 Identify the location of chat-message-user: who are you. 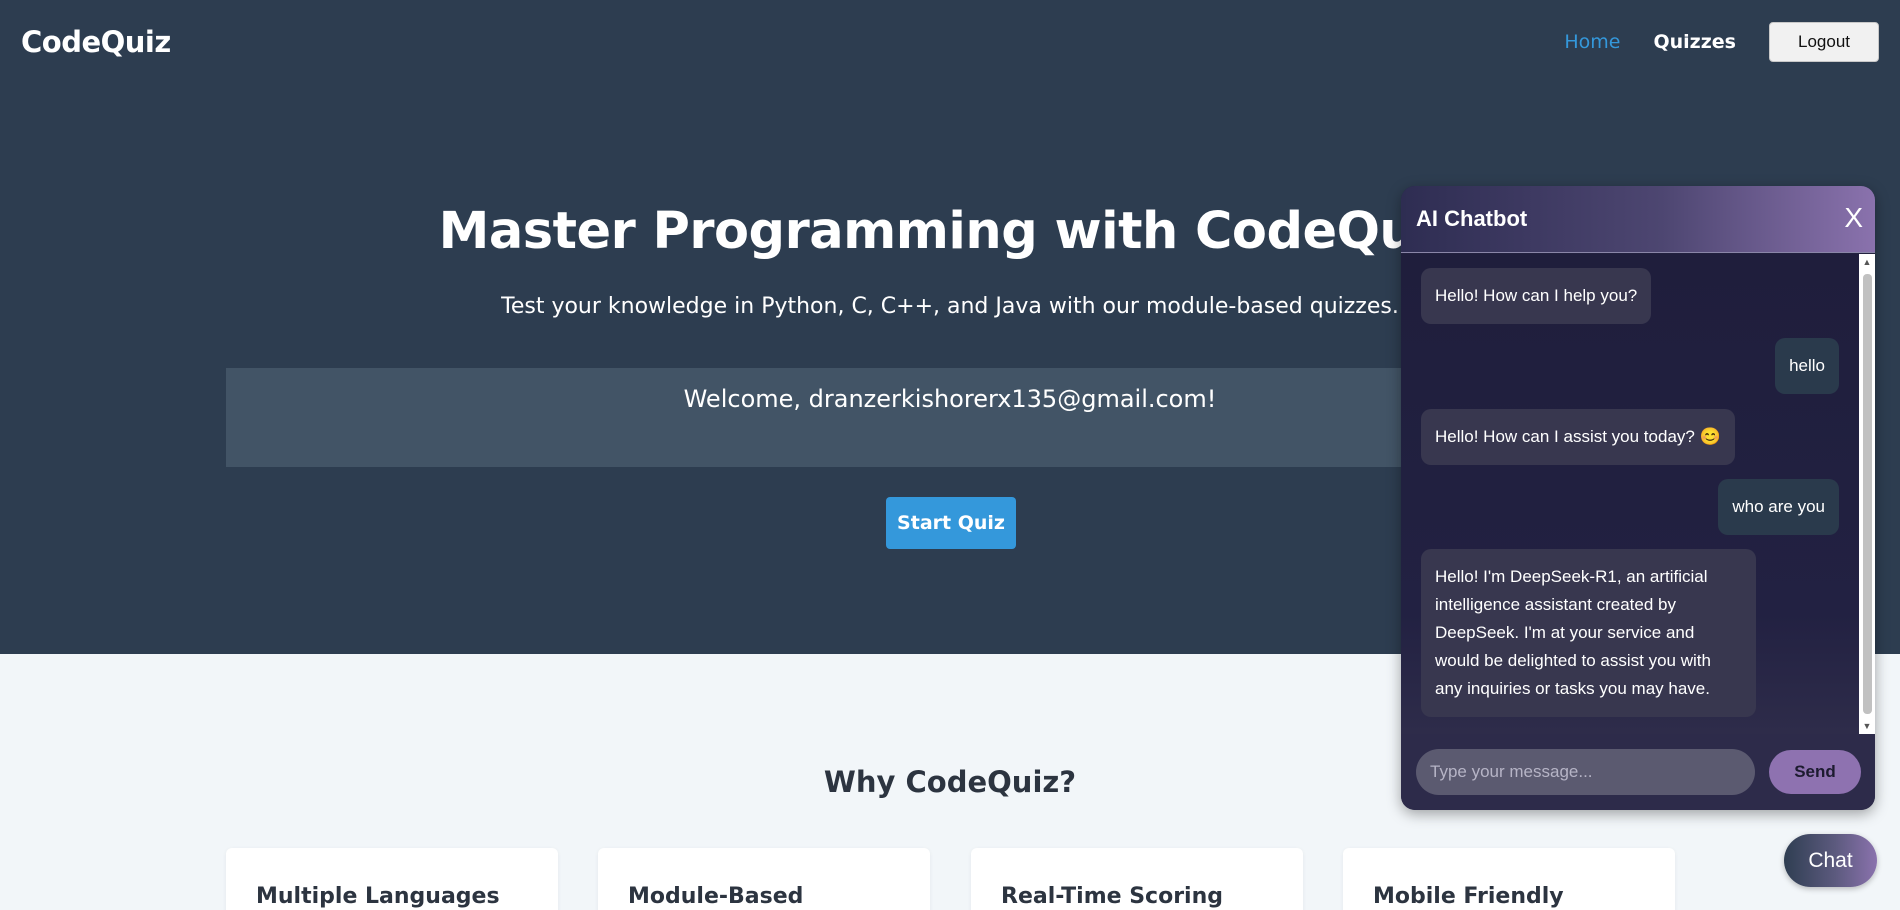
(1778, 507).